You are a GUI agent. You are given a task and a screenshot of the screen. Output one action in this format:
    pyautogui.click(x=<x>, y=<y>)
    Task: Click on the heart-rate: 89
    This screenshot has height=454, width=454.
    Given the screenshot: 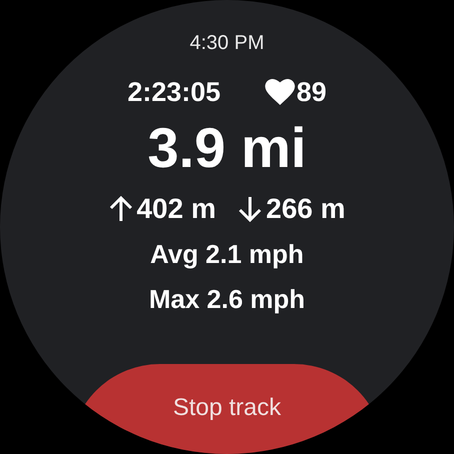 What is the action you would take?
    pyautogui.click(x=311, y=92)
    